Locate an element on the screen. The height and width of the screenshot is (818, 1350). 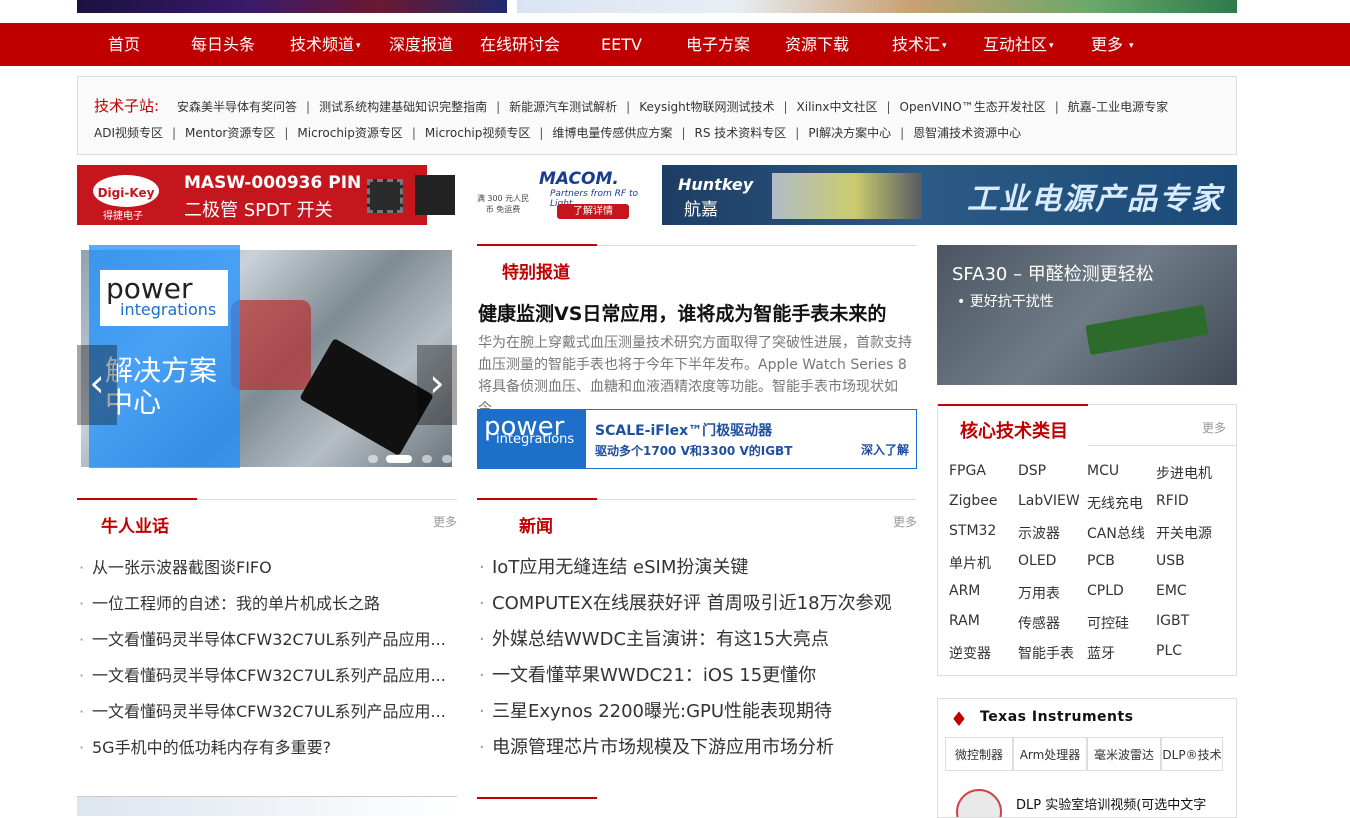
nav-downloads: 资源下载 is located at coordinates (817, 44).